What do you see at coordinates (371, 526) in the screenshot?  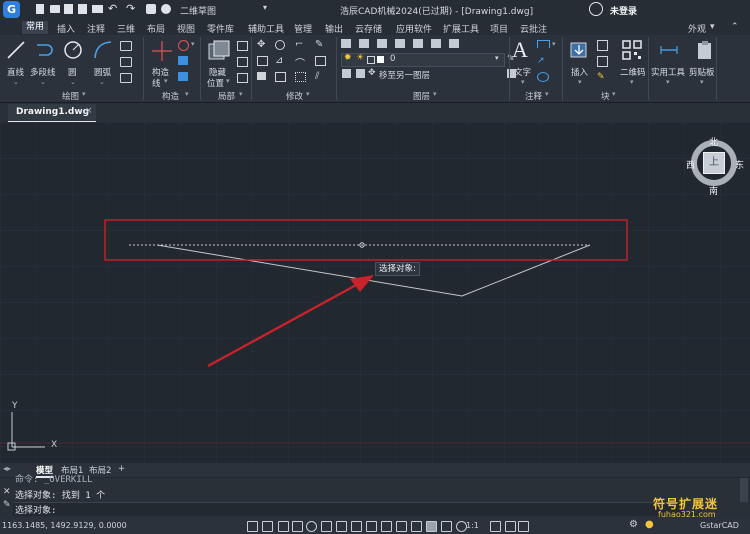 I see `lineweight-toggle-icon` at bounding box center [371, 526].